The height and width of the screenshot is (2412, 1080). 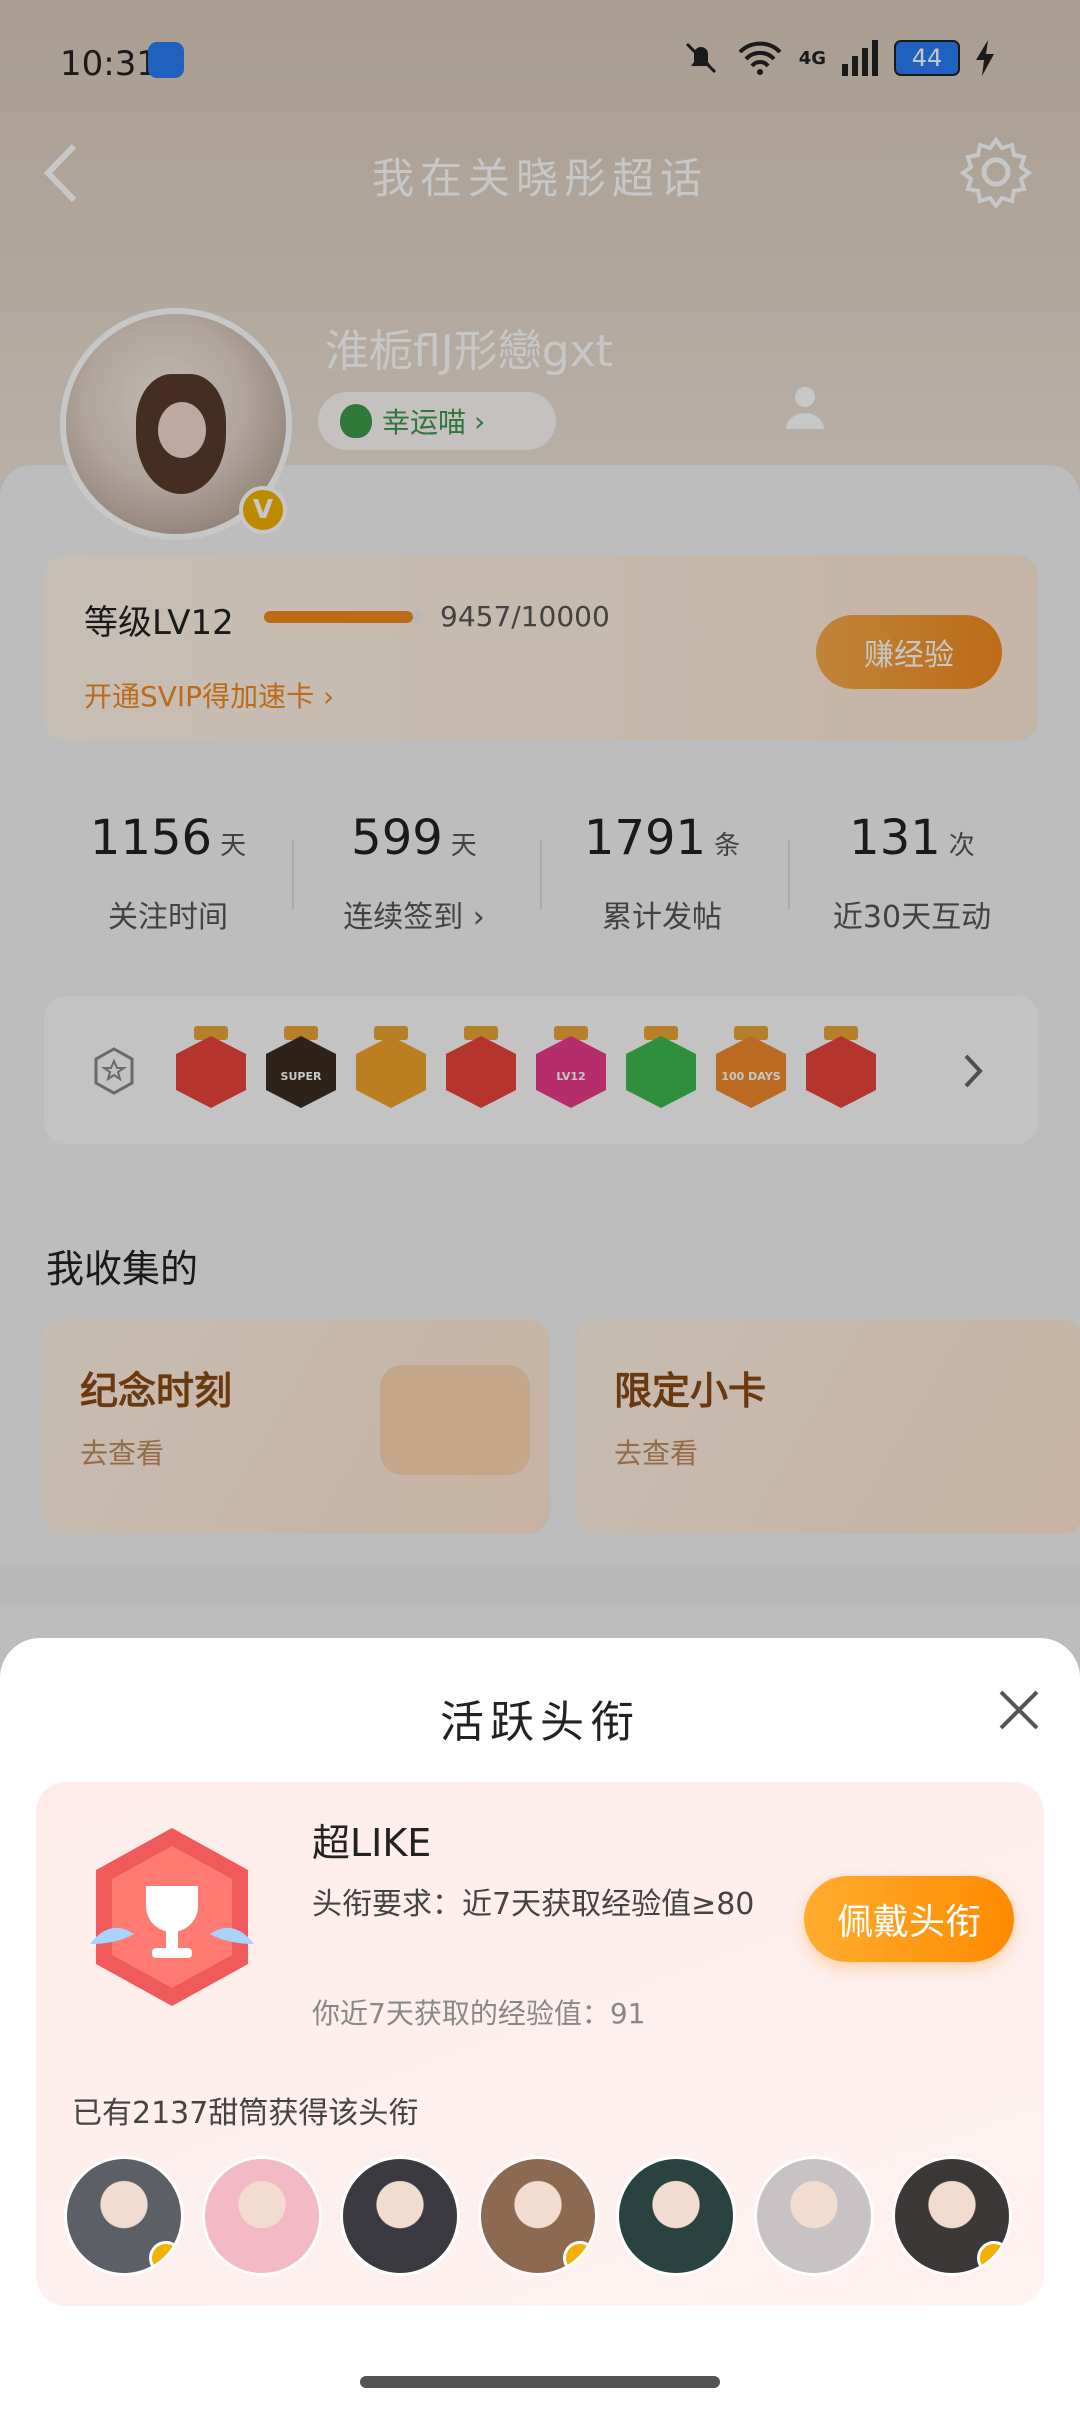 I want to click on home-indicator, so click(x=540, y=2382).